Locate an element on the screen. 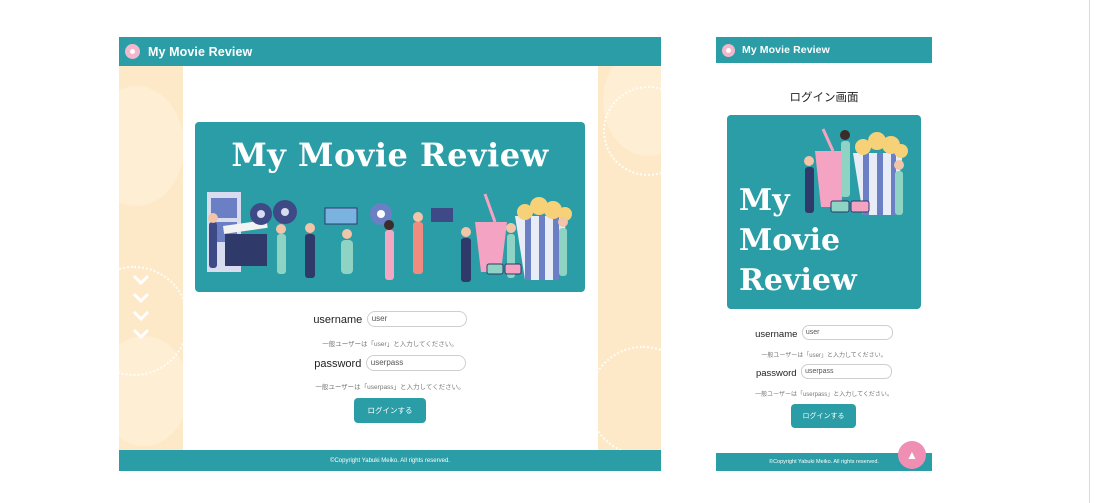 This screenshot has width=1100, height=503. back-to-top-button: ▲ is located at coordinates (912, 455).